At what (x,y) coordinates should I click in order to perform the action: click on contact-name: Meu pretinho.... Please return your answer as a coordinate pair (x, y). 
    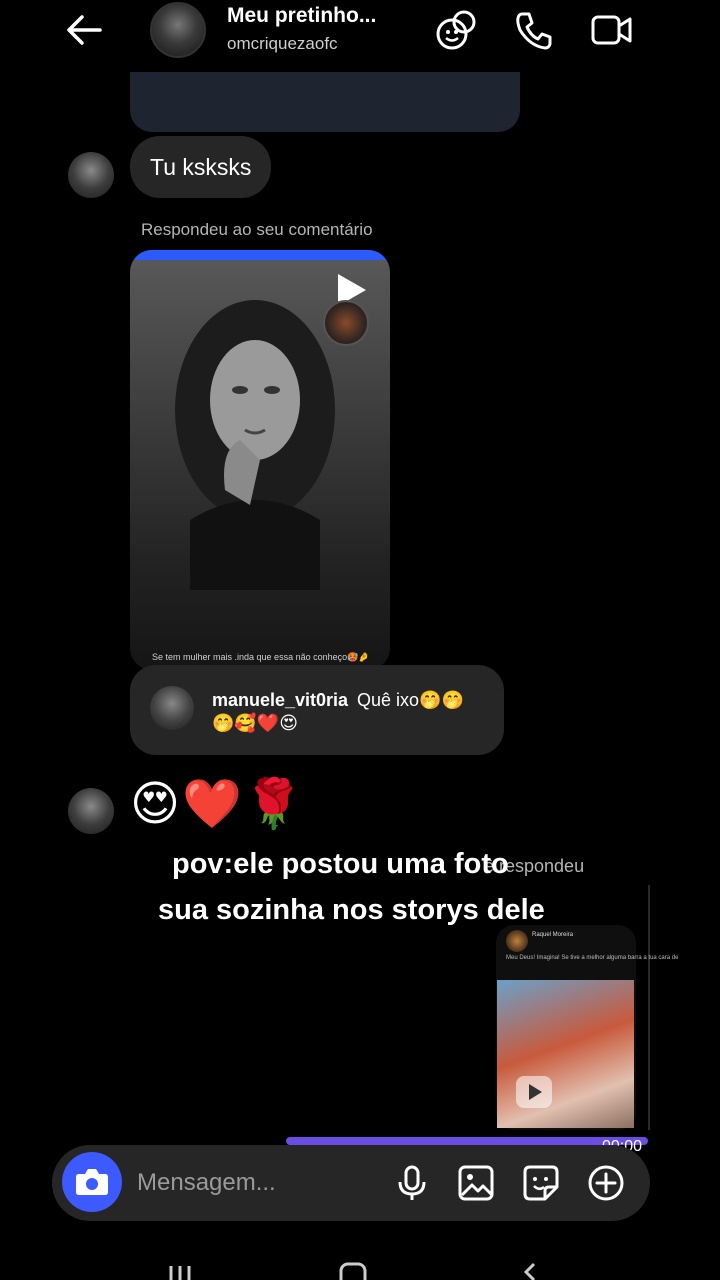
    Looking at the image, I should click on (301, 16).